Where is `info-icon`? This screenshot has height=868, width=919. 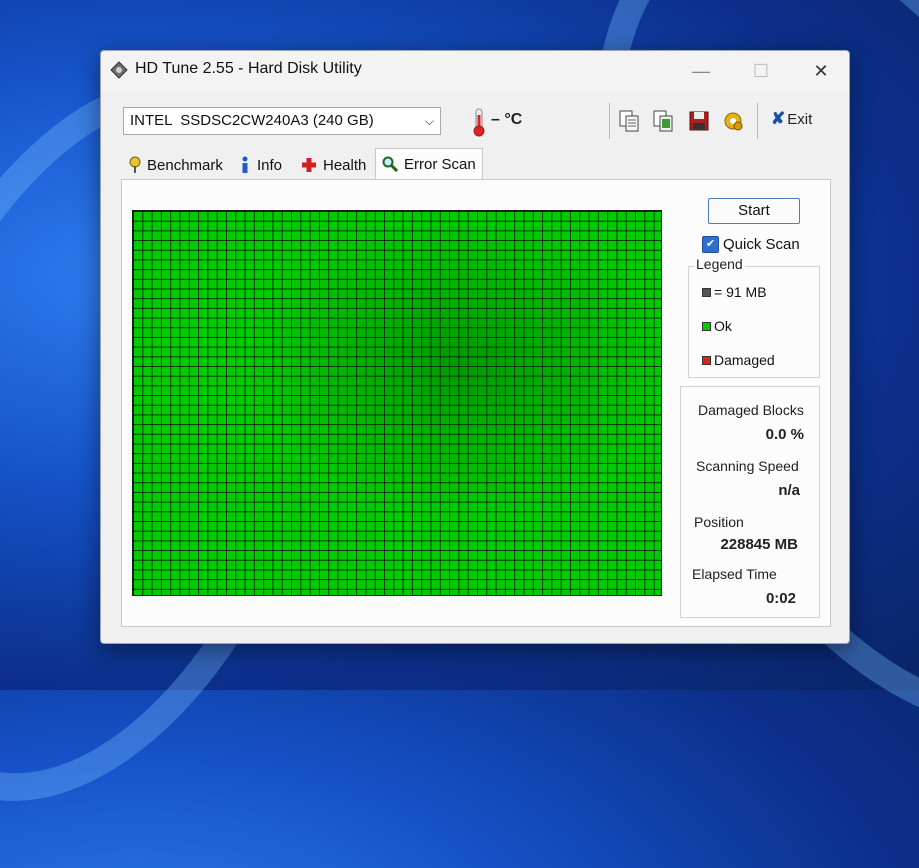
info-icon is located at coordinates (245, 164).